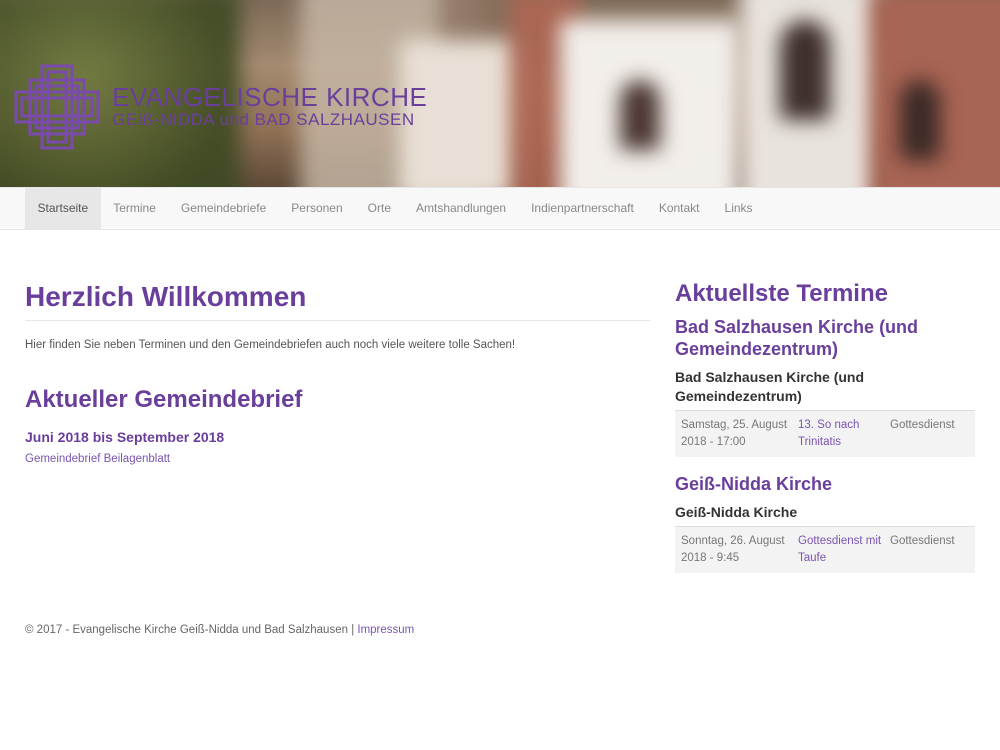  I want to click on nav-item-gemeindebriefe: Gemeindebriefe, so click(223, 208).